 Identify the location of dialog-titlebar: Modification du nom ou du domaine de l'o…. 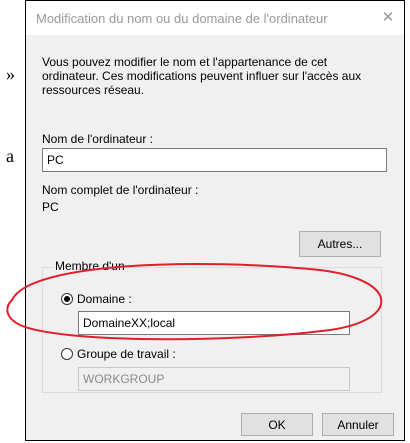
(215, 18).